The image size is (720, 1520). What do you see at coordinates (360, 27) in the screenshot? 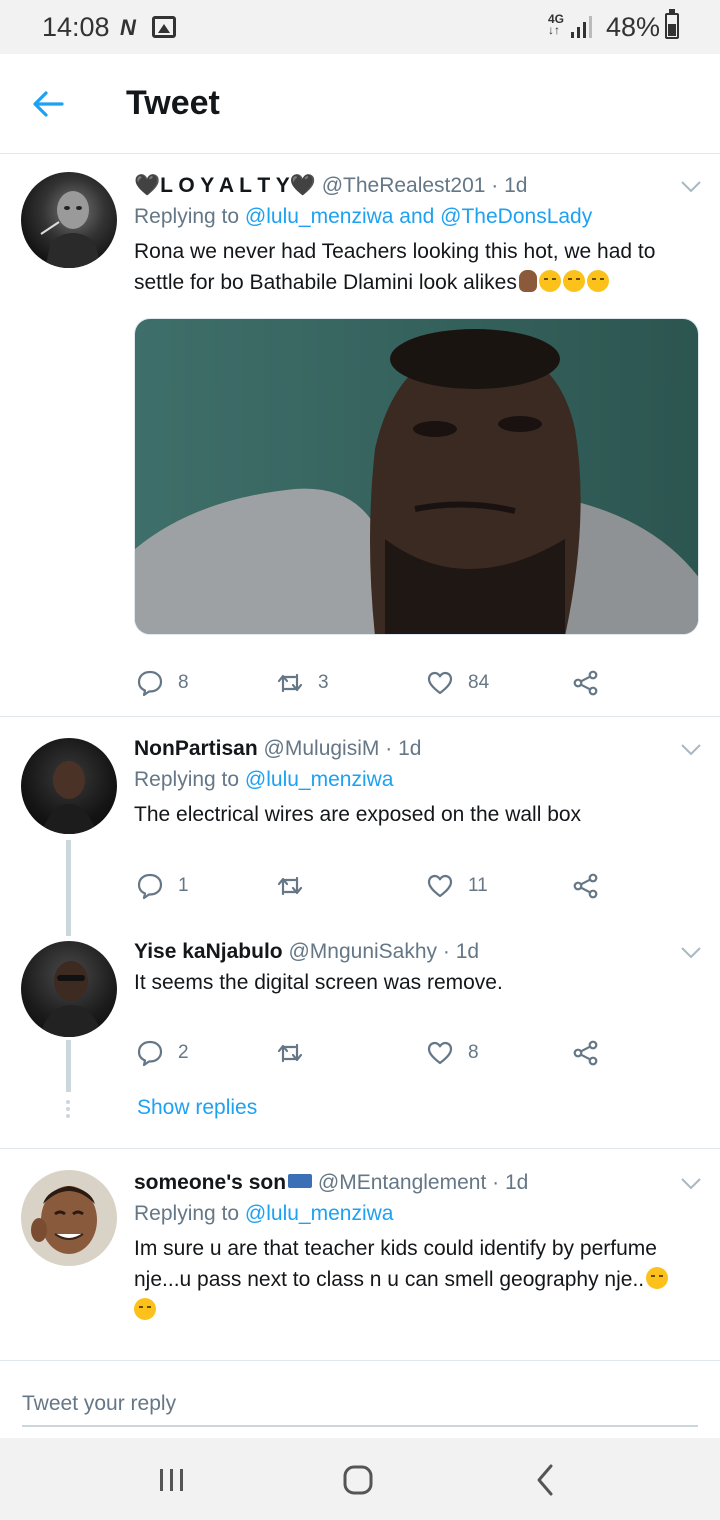
I see `status-bar: 14:08 N 4G ↓↑ 48%` at bounding box center [360, 27].